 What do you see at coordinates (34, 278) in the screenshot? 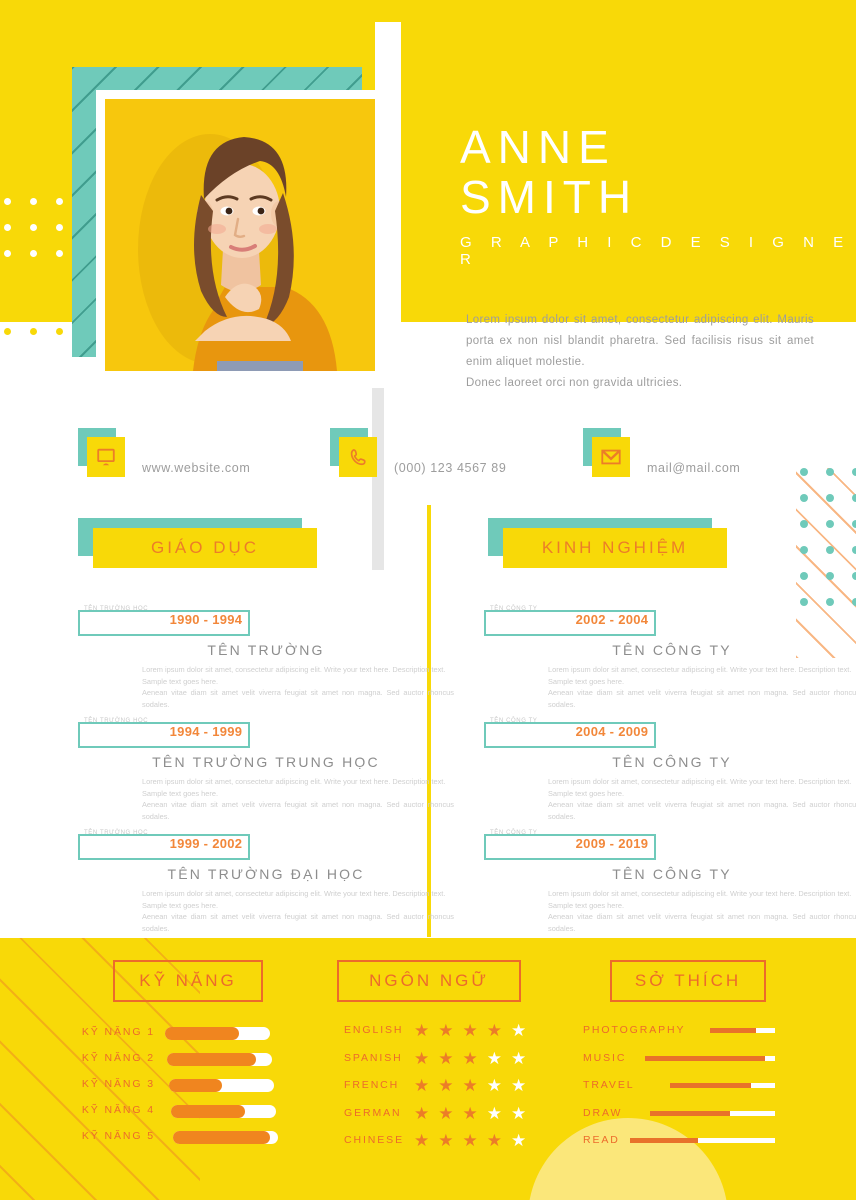
I see `left-dot-grid-decor` at bounding box center [34, 278].